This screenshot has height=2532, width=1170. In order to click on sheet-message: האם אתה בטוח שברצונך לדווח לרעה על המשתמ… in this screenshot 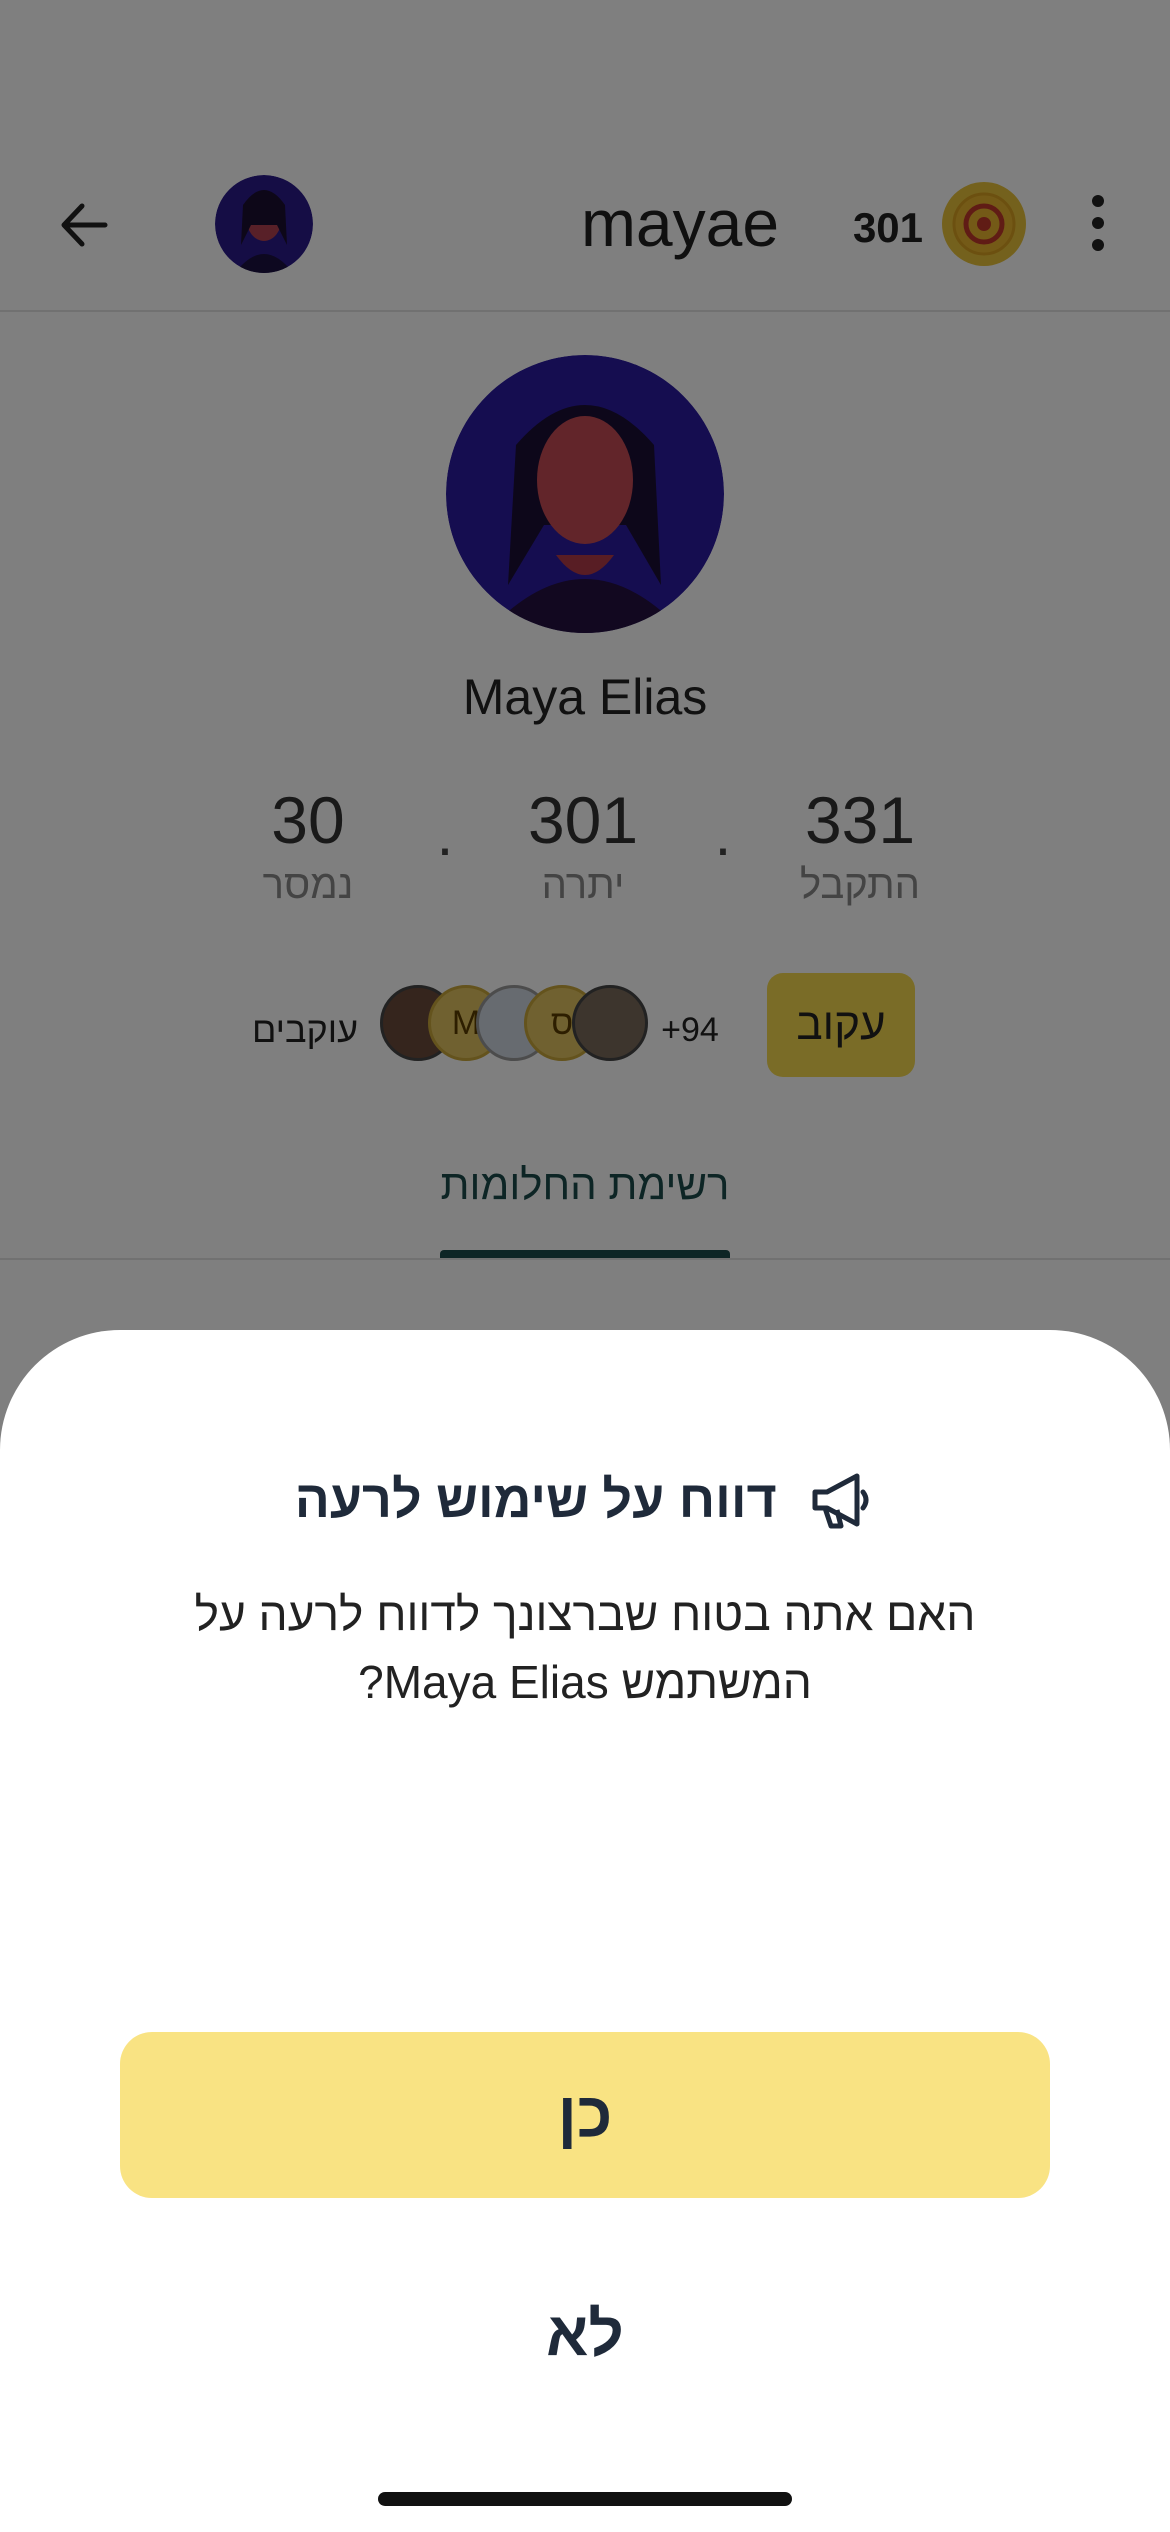, I will do `click(585, 1648)`.